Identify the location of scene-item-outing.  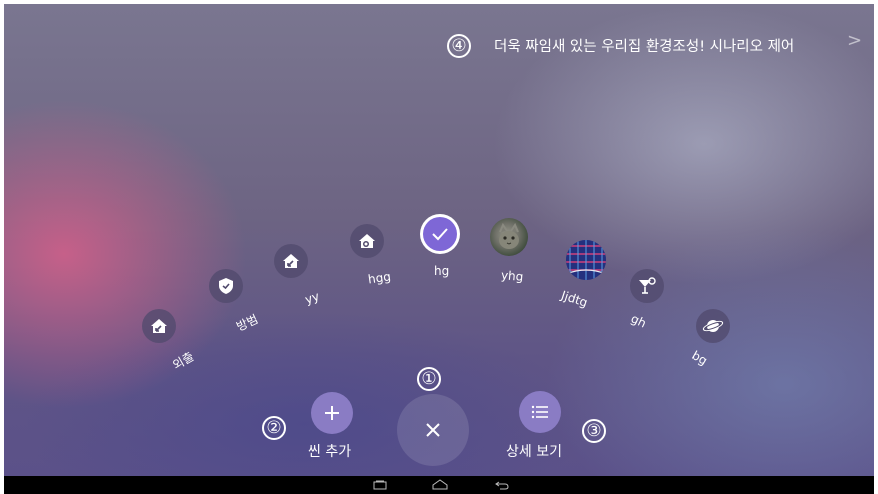
(159, 326).